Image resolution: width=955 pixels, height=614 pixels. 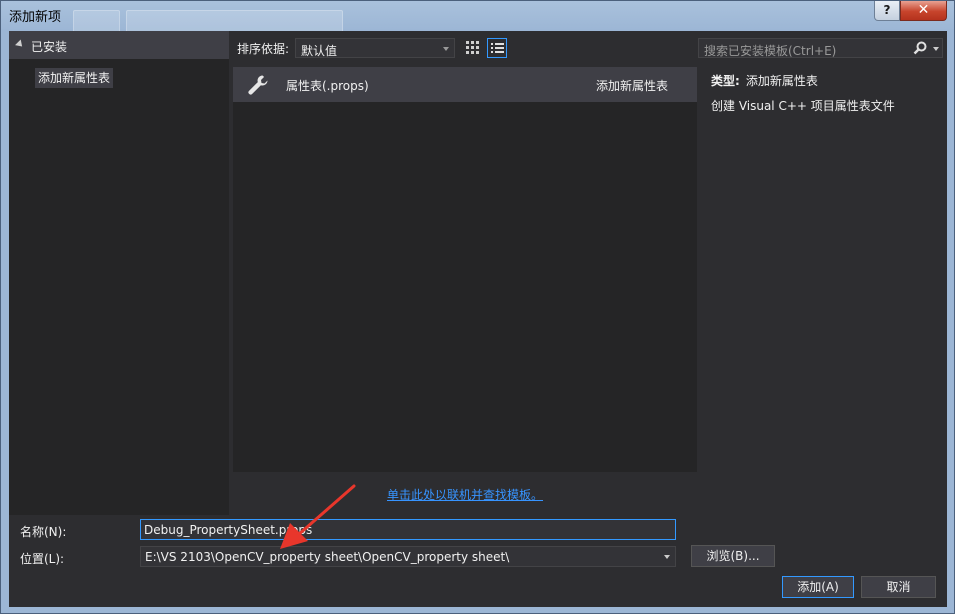 What do you see at coordinates (43, 532) in the screenshot?
I see `name-label: 名称(N):` at bounding box center [43, 532].